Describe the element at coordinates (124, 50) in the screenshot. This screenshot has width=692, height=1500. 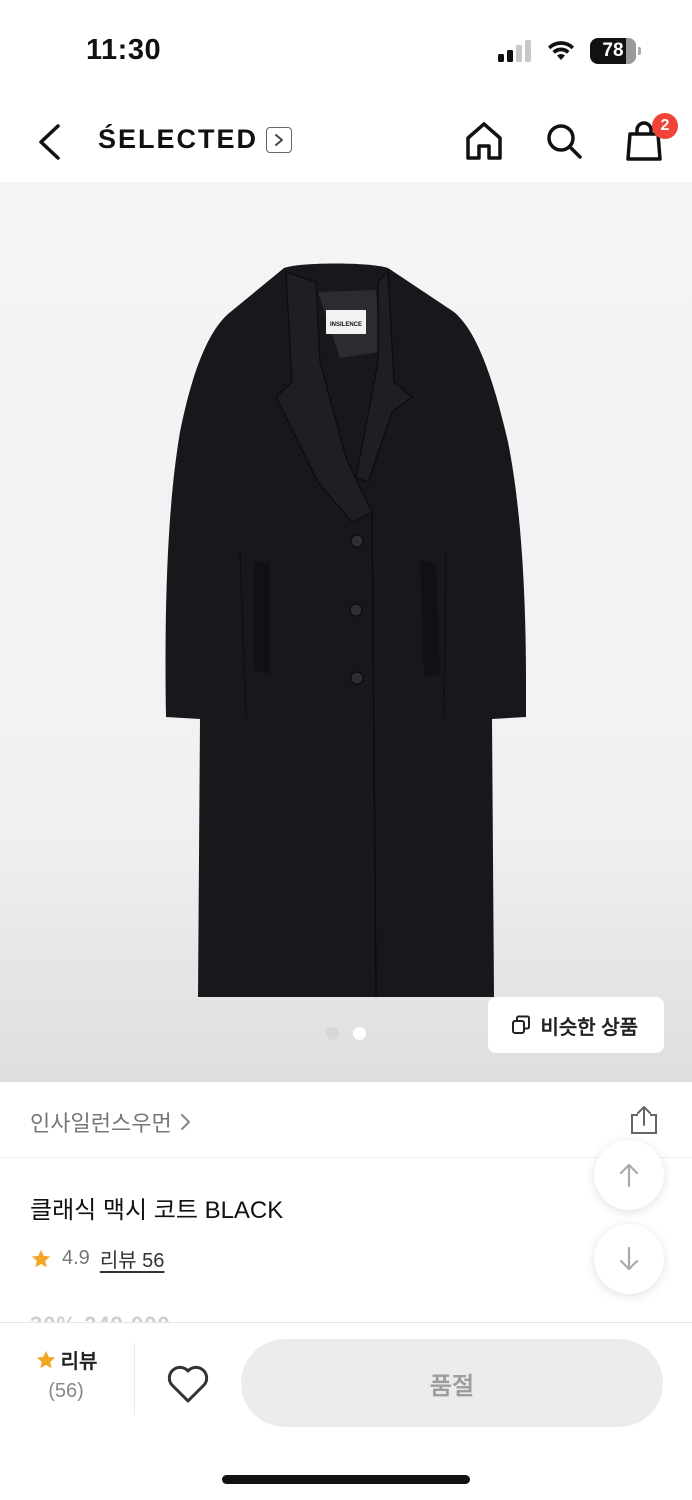
I see `status-time: 11:30` at that location.